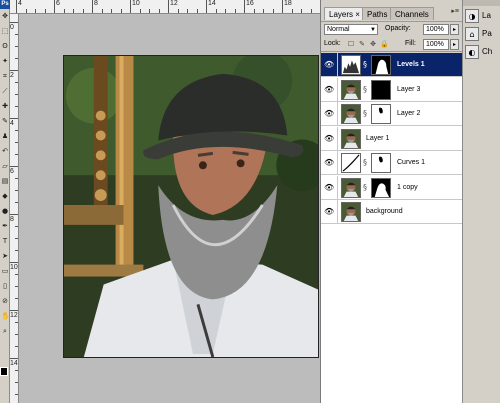  Describe the element at coordinates (482, 52) in the screenshot. I see `dock-channels: ◐ Ch` at that location.